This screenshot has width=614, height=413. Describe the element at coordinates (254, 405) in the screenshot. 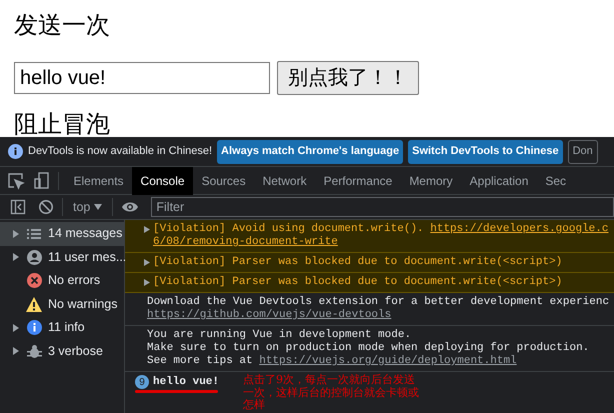

I see `handwritten-note: 怎样` at that location.